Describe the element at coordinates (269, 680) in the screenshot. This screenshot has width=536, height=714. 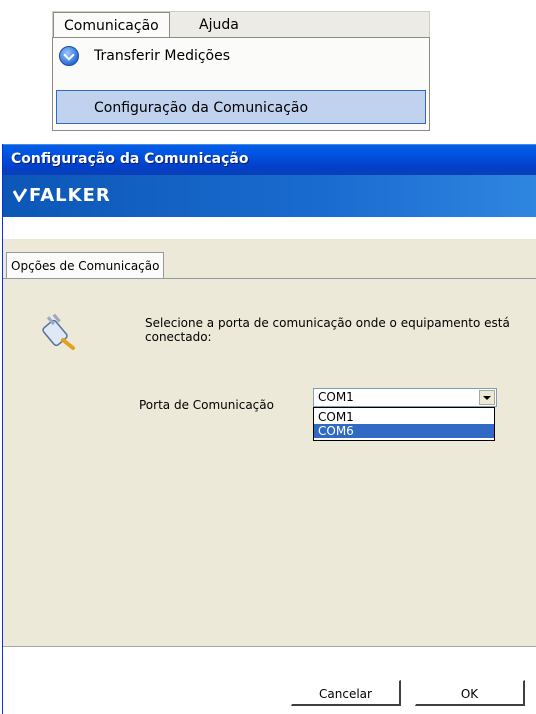
I see `dialog-footer: Cancelar OK` at that location.